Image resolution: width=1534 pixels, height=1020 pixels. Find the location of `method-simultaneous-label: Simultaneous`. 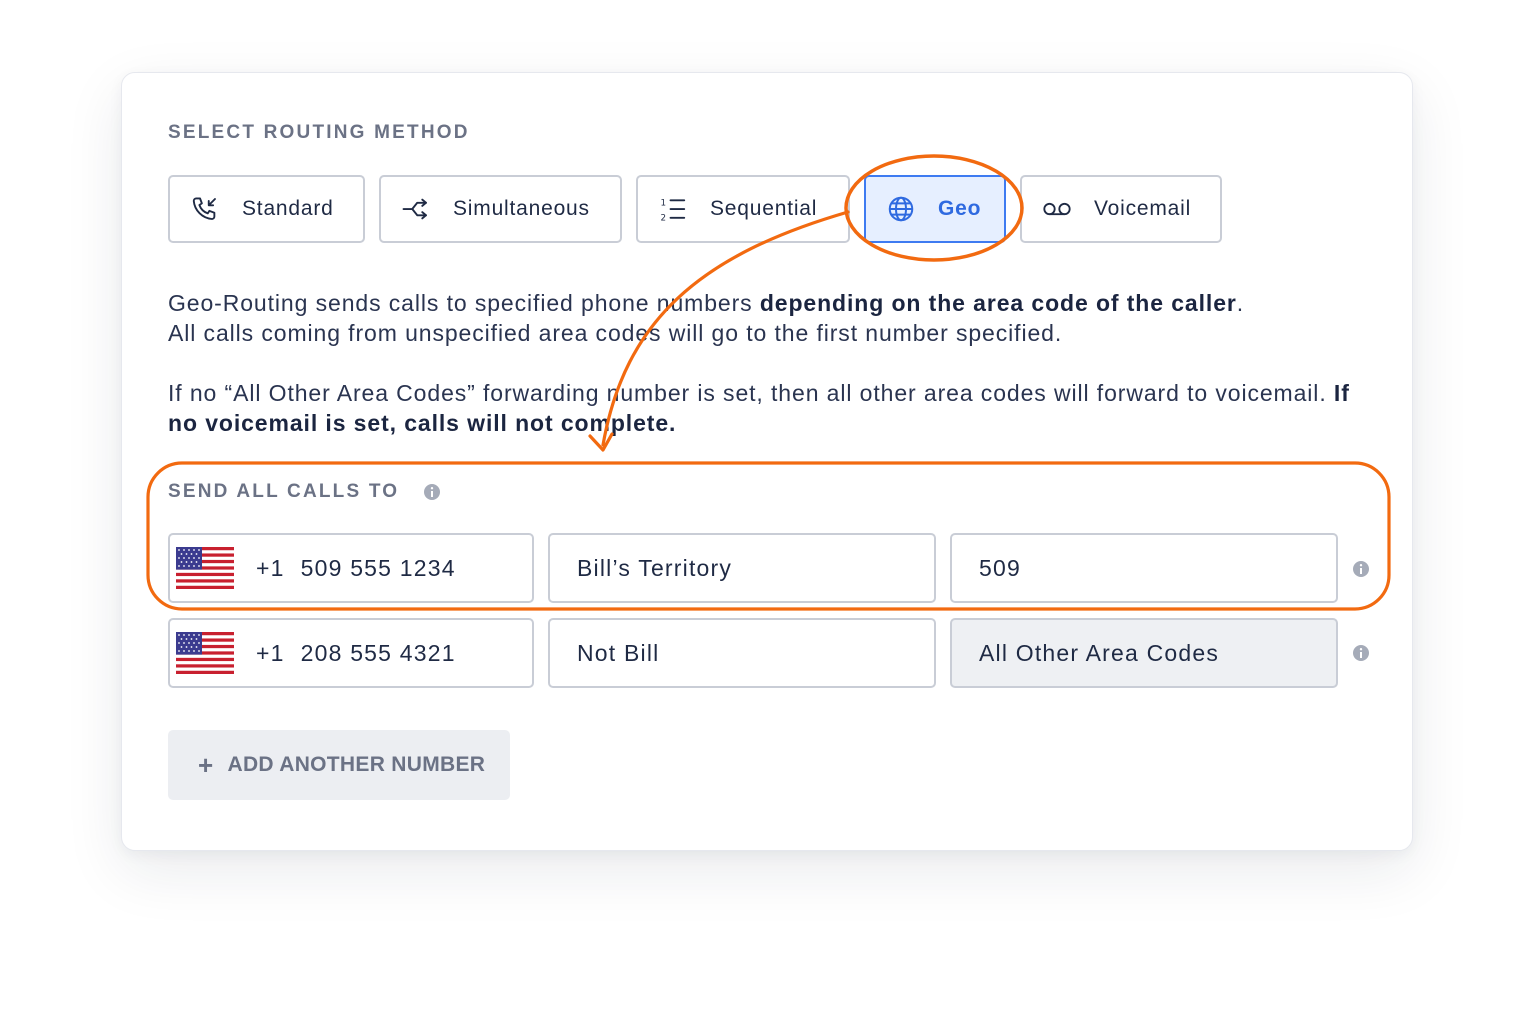

method-simultaneous-label: Simultaneous is located at coordinates (521, 208).